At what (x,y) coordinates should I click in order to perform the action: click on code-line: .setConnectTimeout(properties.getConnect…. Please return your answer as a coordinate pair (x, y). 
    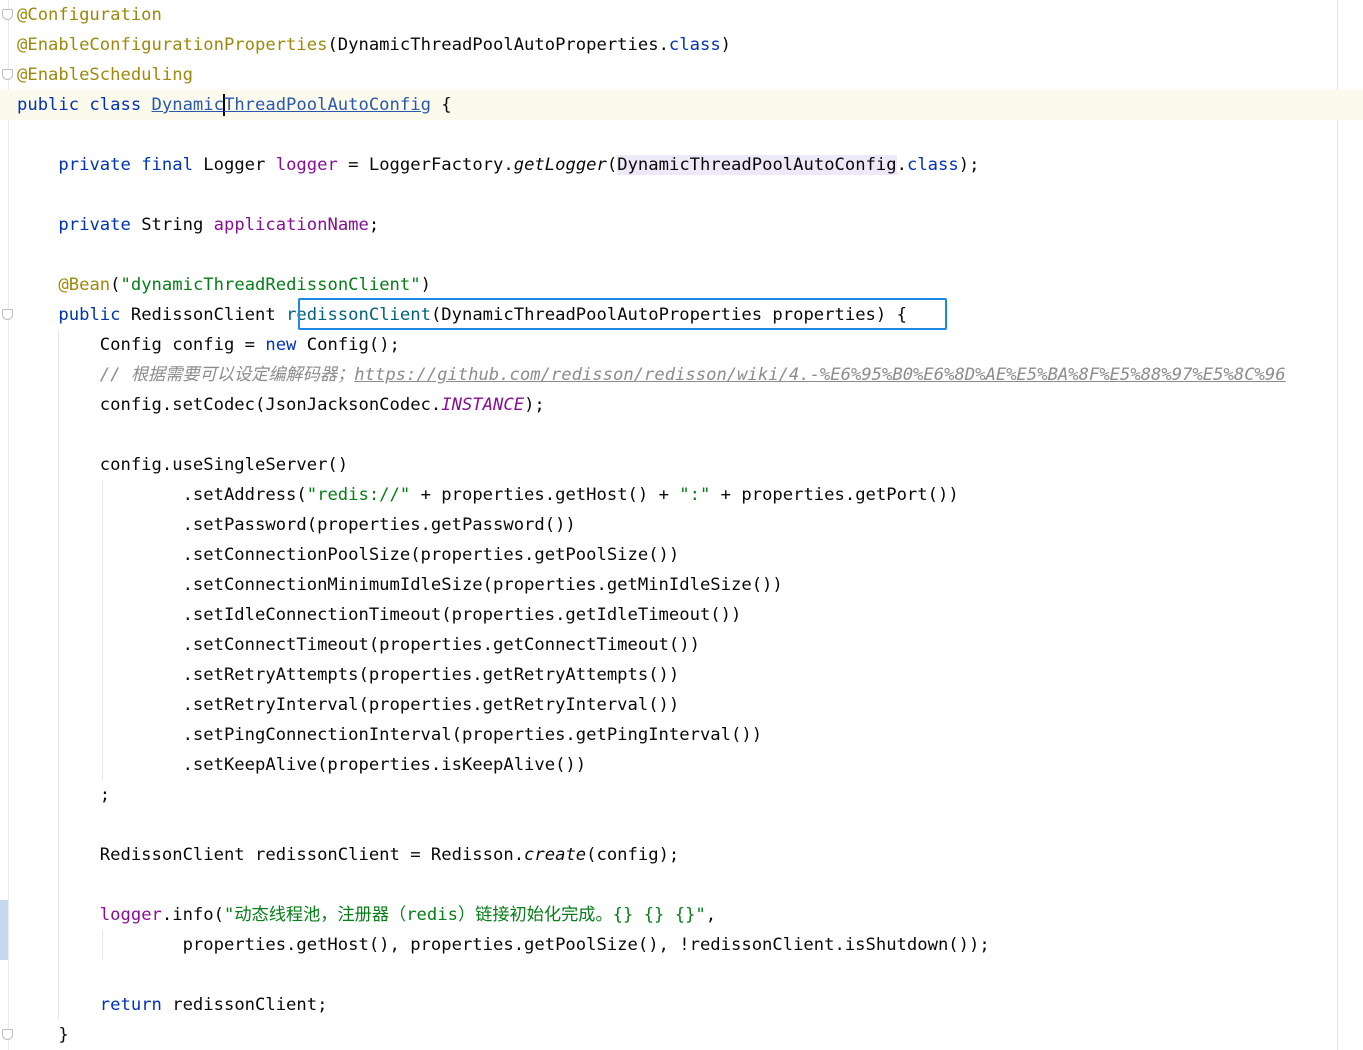
    Looking at the image, I should click on (681, 645).